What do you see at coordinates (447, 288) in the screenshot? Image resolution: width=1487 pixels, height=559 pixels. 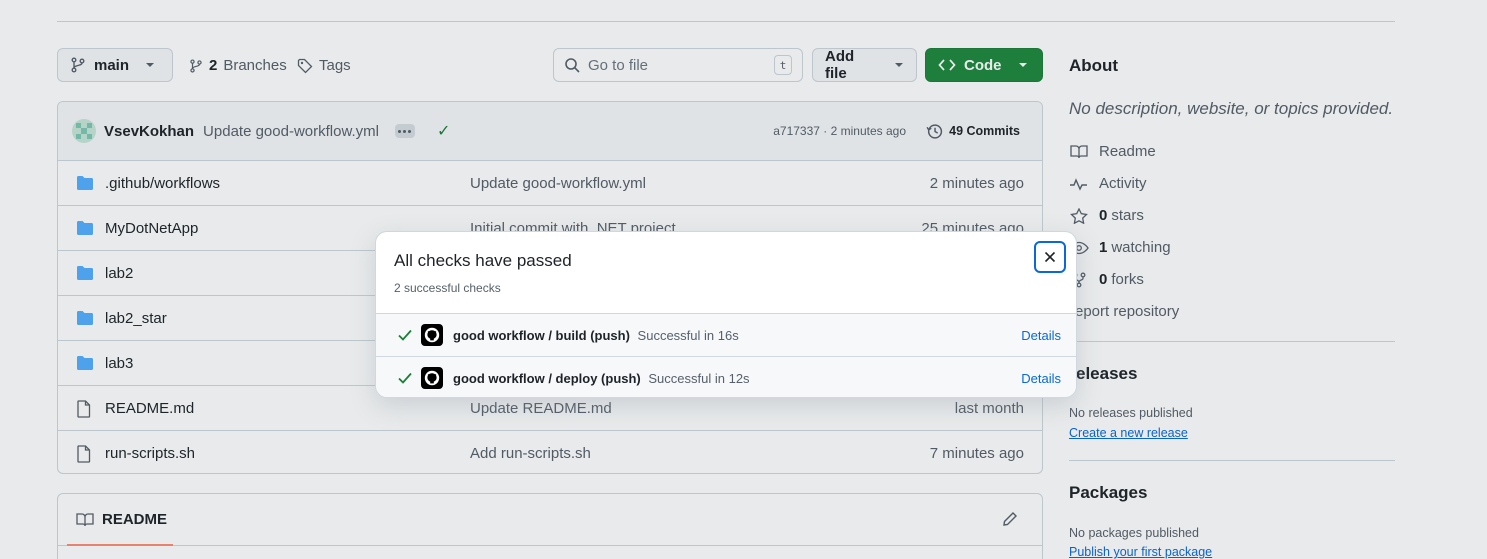 I see `dialog-subtitle: 2 successful checks` at bounding box center [447, 288].